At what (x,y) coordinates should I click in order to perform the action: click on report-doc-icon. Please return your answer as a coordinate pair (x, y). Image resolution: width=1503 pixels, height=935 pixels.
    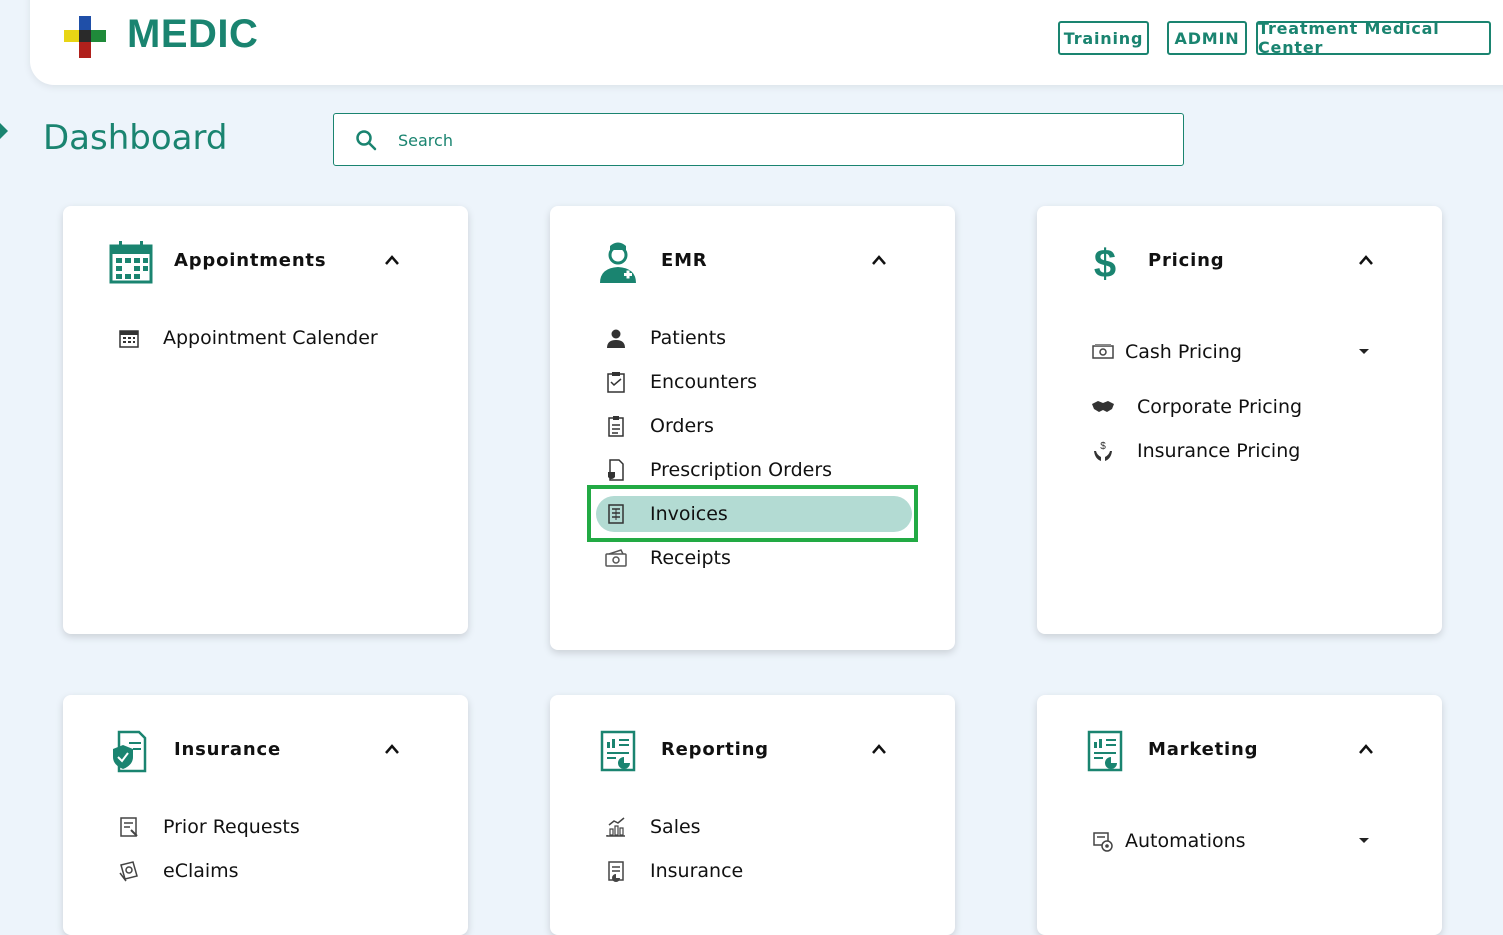
    Looking at the image, I should click on (616, 871).